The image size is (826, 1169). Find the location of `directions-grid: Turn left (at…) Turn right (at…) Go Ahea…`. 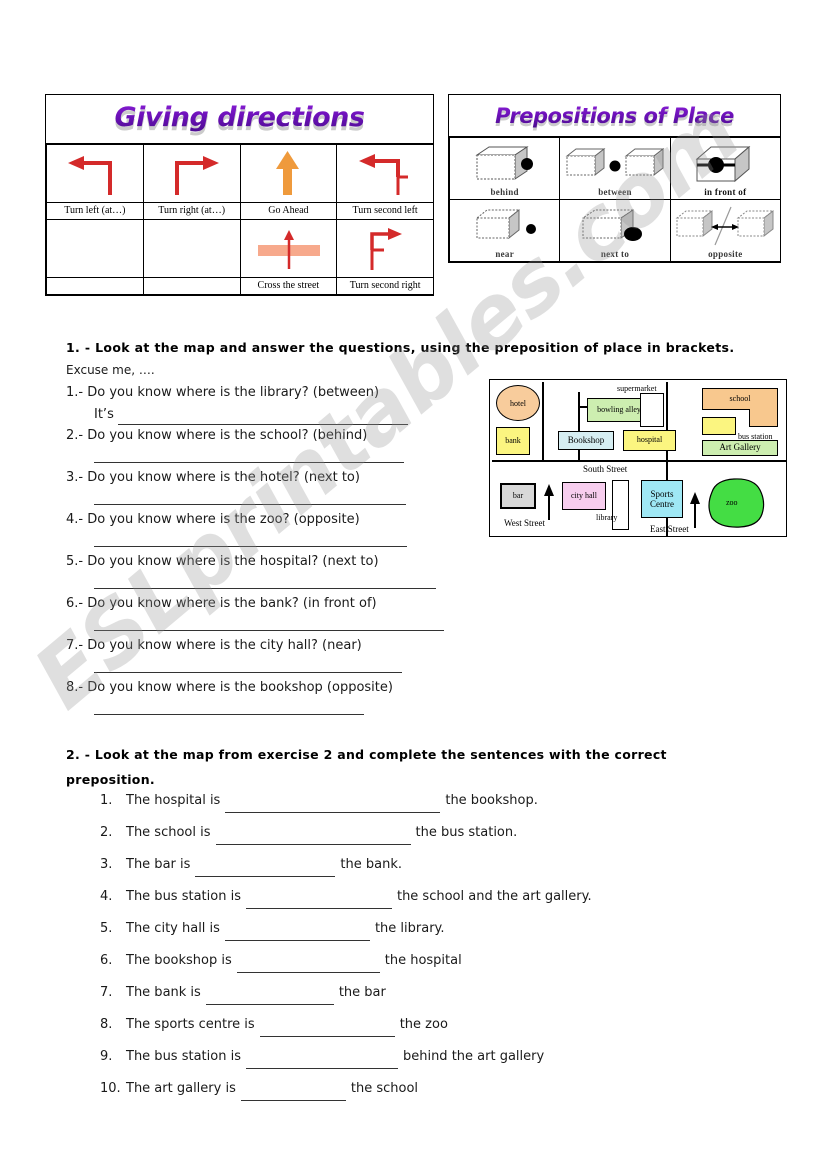

directions-grid: Turn left (at…) Turn right (at…) Go Ahea… is located at coordinates (240, 219).